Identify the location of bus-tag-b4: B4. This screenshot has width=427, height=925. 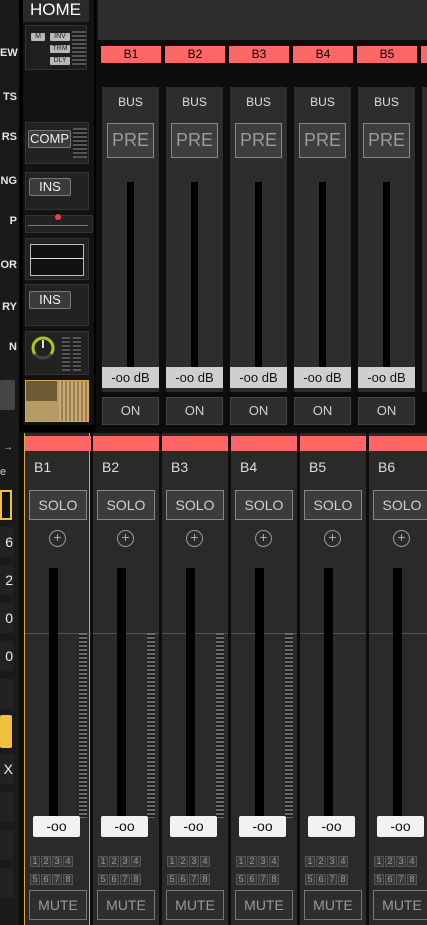
(323, 54).